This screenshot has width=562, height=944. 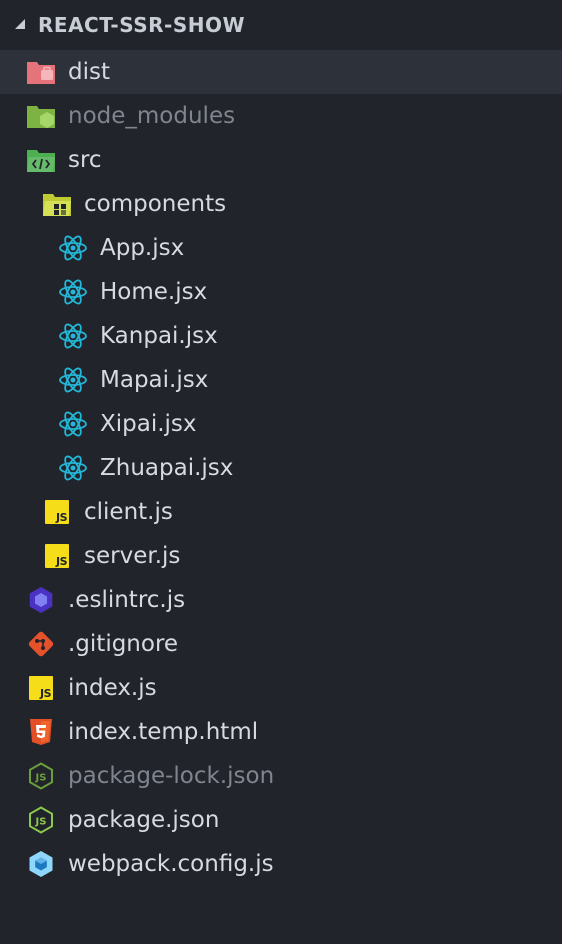 I want to click on tree-item-package-json: JS package.json, so click(x=281, y=820).